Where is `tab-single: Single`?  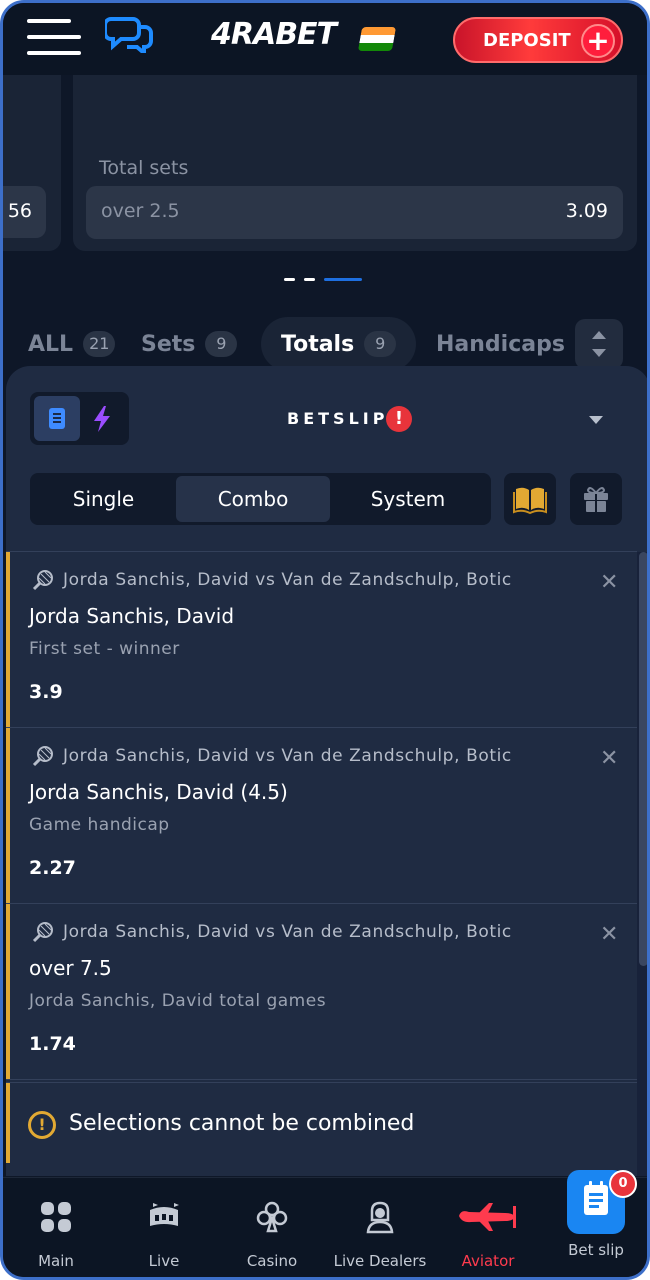 tab-single: Single is located at coordinates (103, 499).